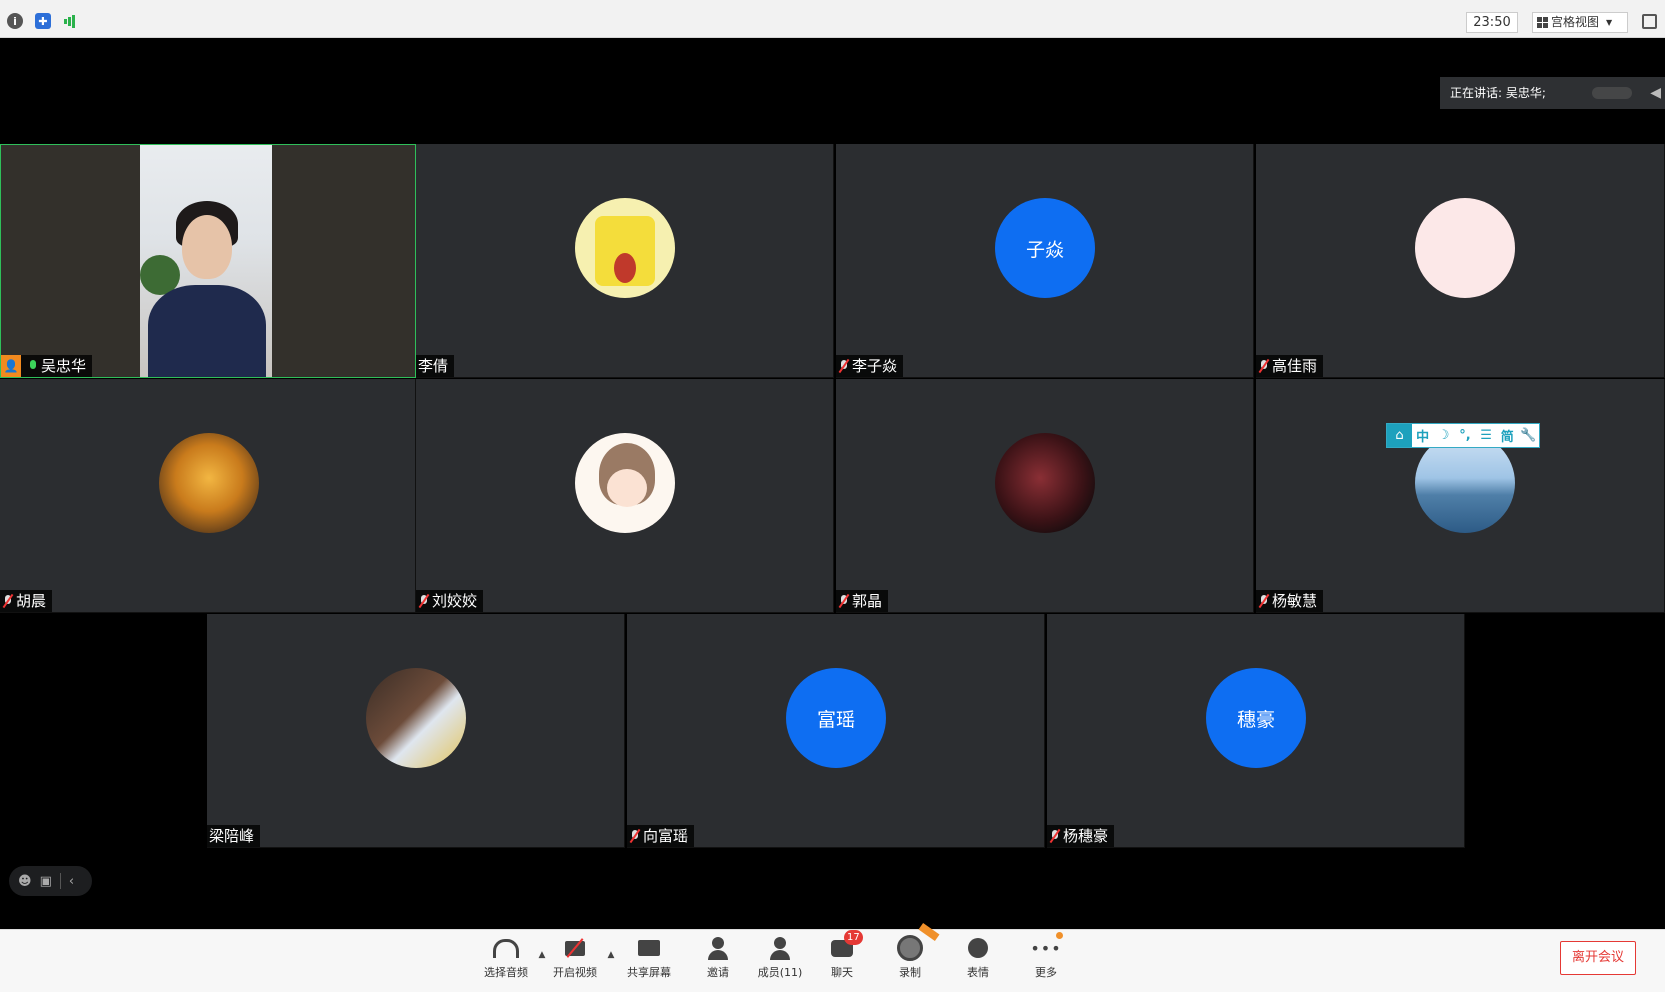  Describe the element at coordinates (832, 19) in the screenshot. I see `top-bar: i ✚ 23:50 宫格视图 ▼` at that location.